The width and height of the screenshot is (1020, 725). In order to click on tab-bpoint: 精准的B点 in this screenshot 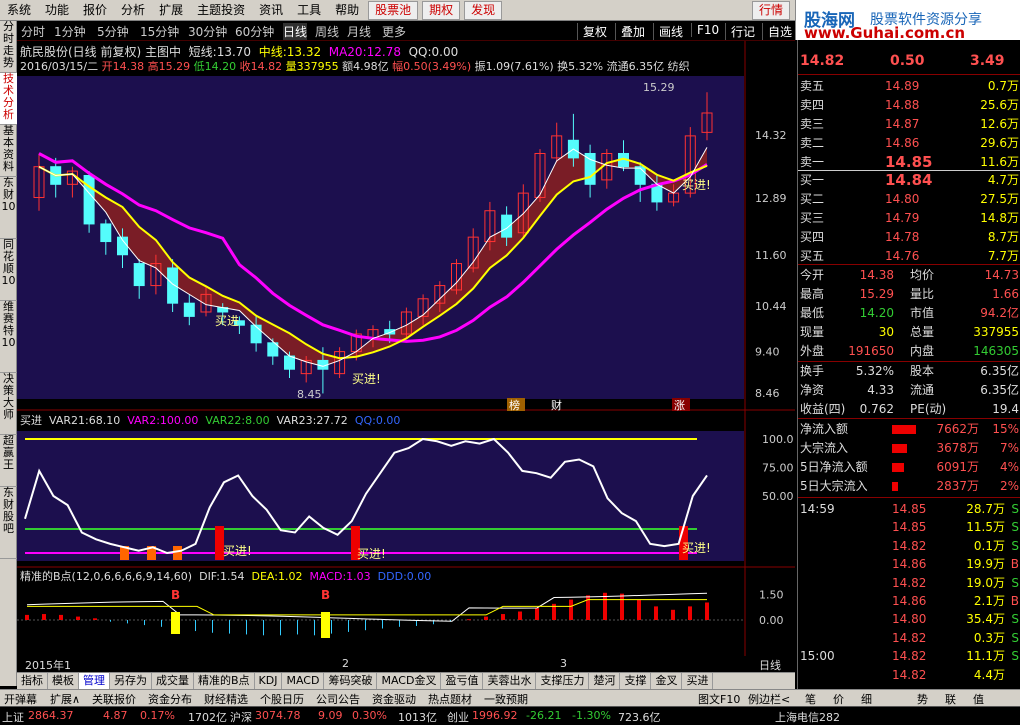, I will do `click(224, 681)`.